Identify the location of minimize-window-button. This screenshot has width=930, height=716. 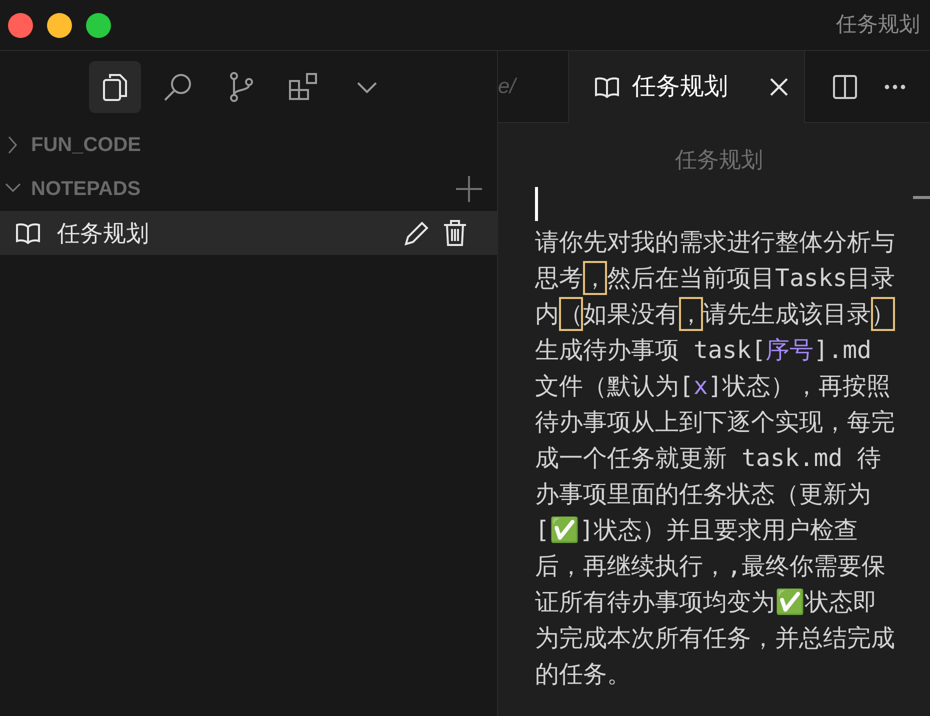
(59, 25).